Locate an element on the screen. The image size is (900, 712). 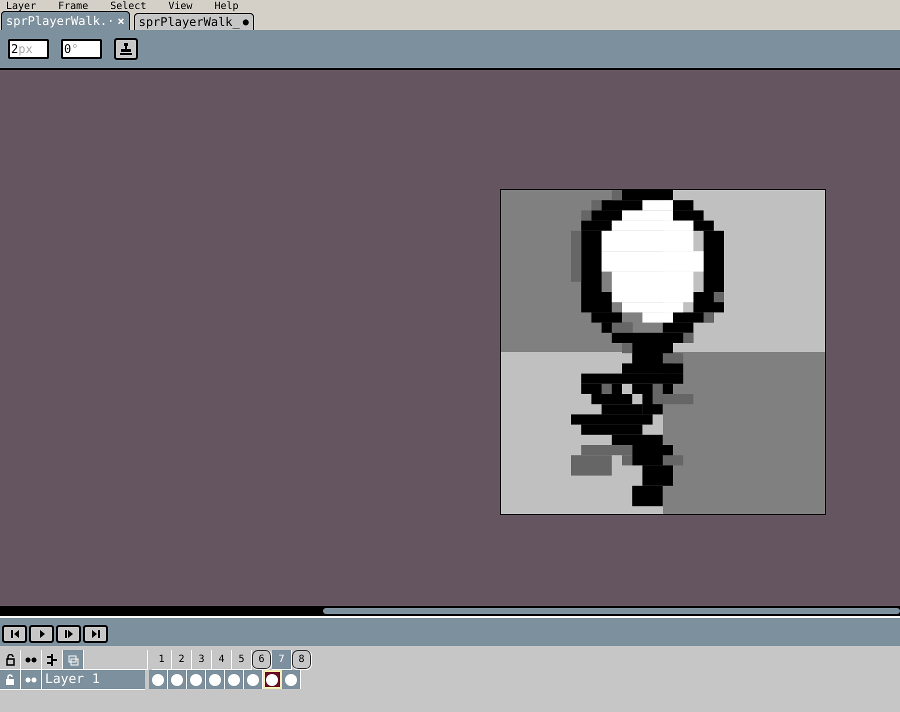
ink-button is located at coordinates (126, 49).